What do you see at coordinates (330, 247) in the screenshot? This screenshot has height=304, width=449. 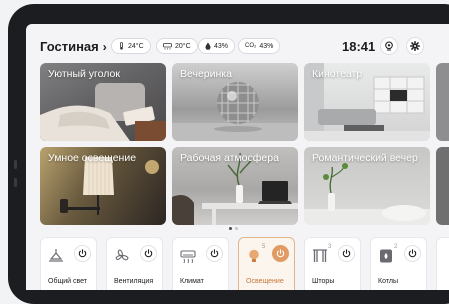 I see `device-count: 3` at bounding box center [330, 247].